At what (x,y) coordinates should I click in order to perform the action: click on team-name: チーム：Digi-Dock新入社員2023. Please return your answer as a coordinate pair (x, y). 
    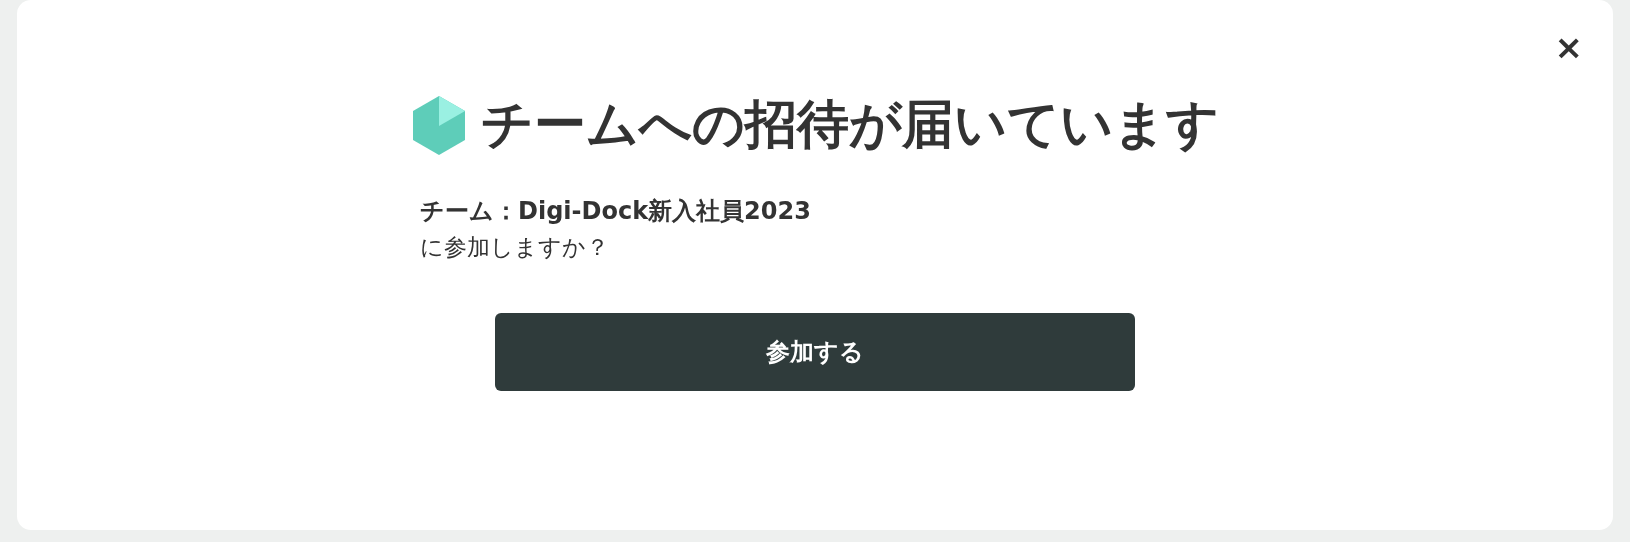
    Looking at the image, I should click on (616, 211).